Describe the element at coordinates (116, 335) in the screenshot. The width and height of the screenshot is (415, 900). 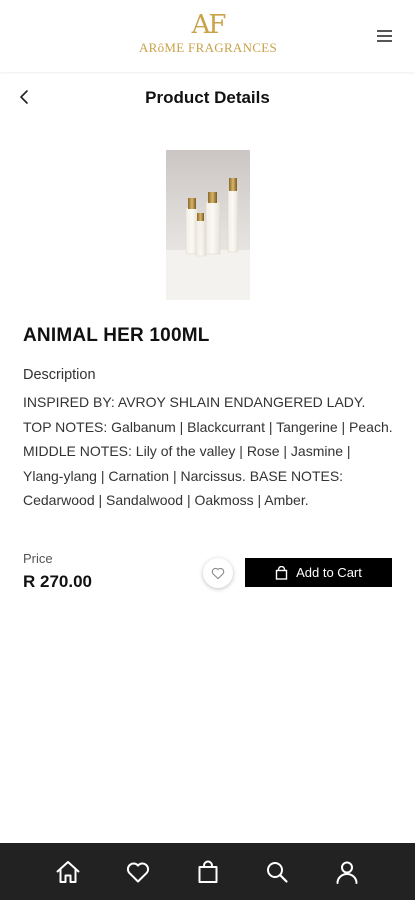
I see `product-name: ANIMAL HER 100ML` at that location.